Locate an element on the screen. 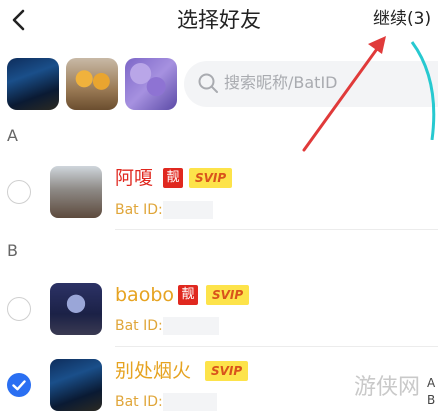 The width and height of the screenshot is (438, 418). watermark: 游侠网 is located at coordinates (387, 387).